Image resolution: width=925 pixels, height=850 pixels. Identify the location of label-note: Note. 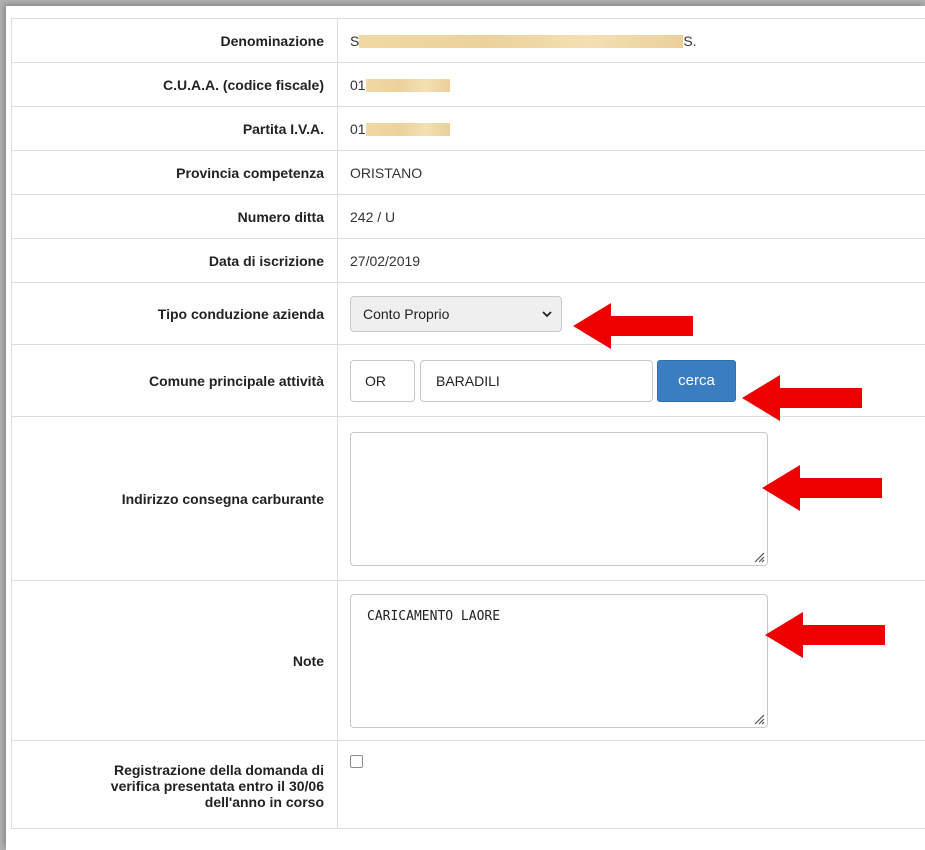
(174, 660).